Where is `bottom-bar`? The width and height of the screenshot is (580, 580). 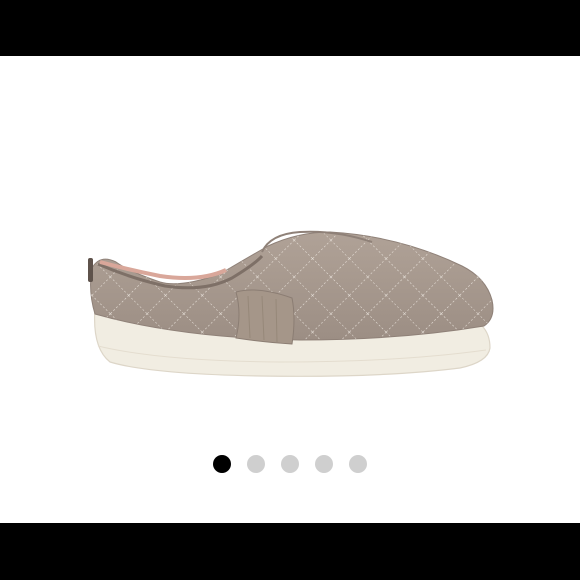 bottom-bar is located at coordinates (290, 551).